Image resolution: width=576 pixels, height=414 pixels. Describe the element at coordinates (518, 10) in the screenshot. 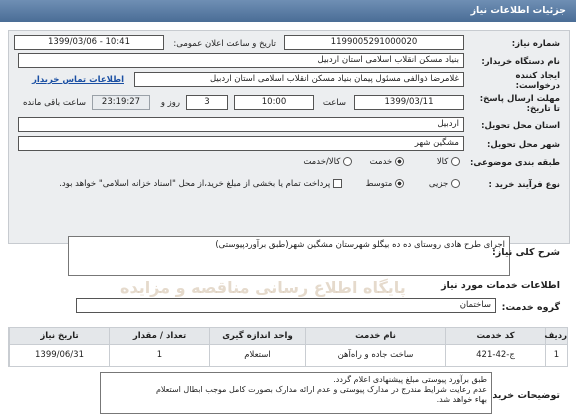

I see `page-title: جزئیات اطلاعات نیاز` at that location.